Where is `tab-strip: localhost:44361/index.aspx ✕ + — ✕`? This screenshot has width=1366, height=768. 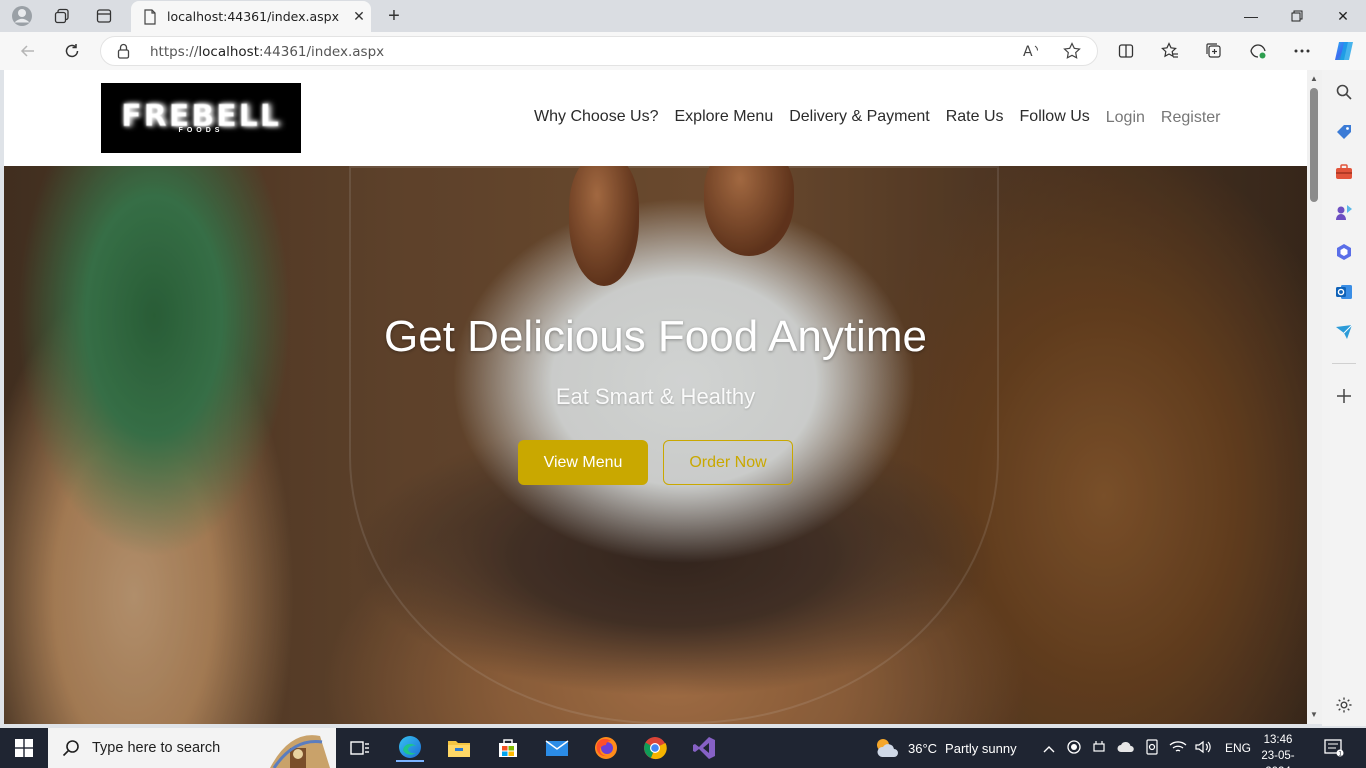
tab-strip: localhost:44361/index.aspx ✕ + — ✕ is located at coordinates (683, 16).